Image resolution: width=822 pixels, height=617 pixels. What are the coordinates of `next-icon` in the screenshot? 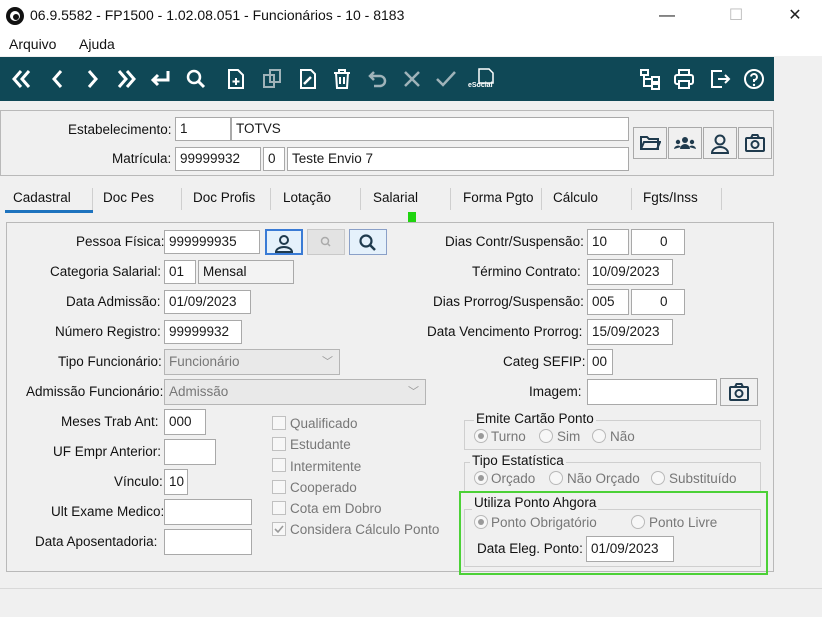 It's located at (92, 79).